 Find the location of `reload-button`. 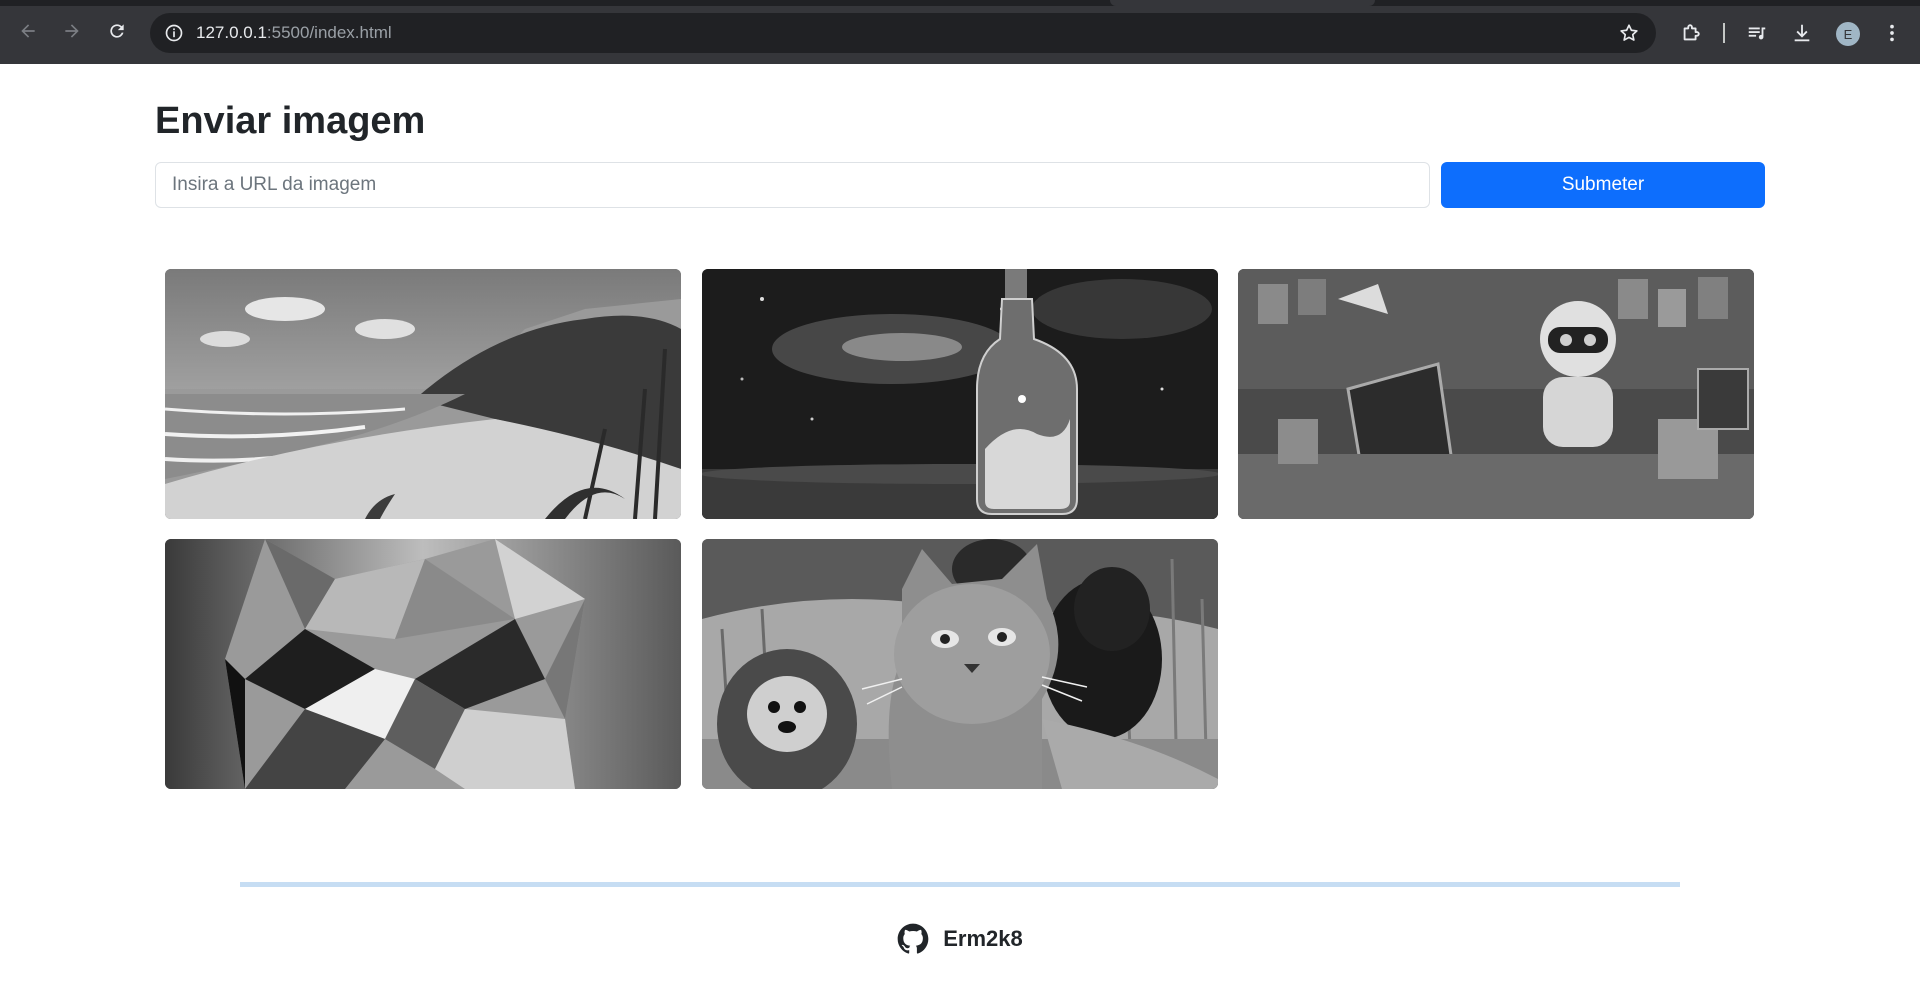

reload-button is located at coordinates (117, 31).